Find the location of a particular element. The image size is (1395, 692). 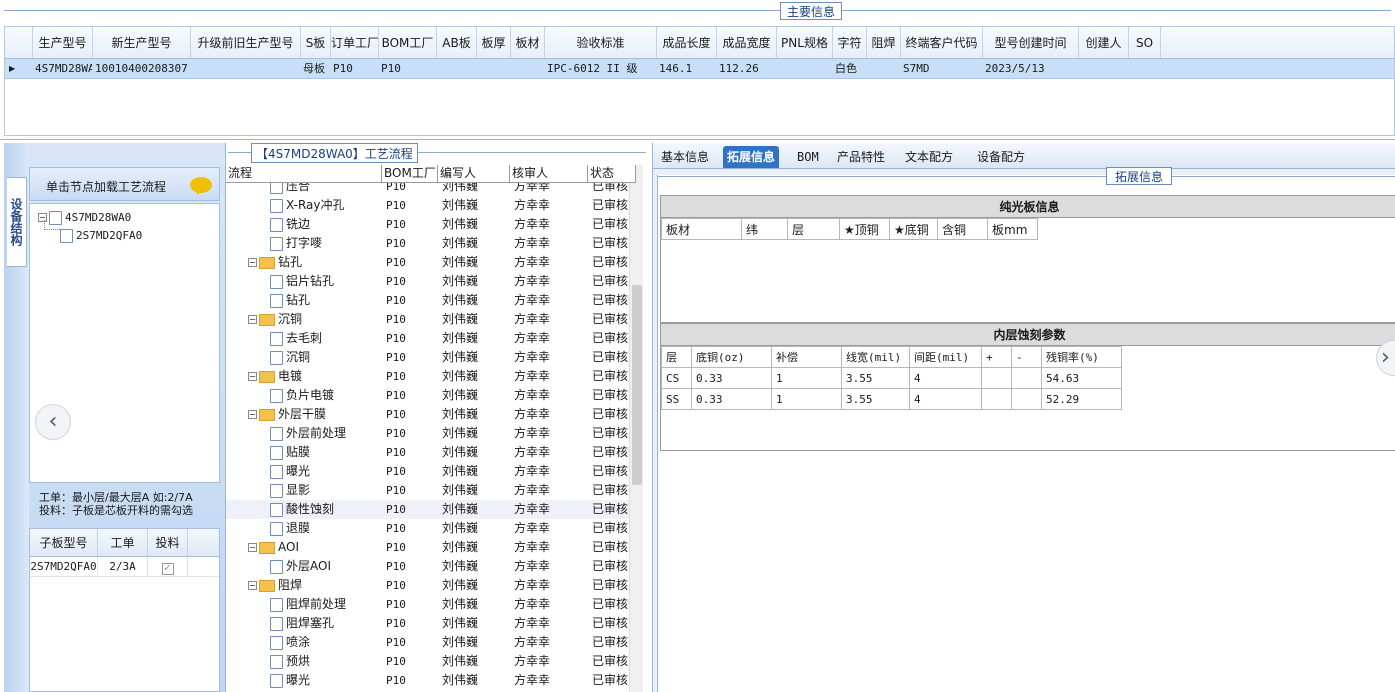

col-flow: 流程 is located at coordinates (304, 173).